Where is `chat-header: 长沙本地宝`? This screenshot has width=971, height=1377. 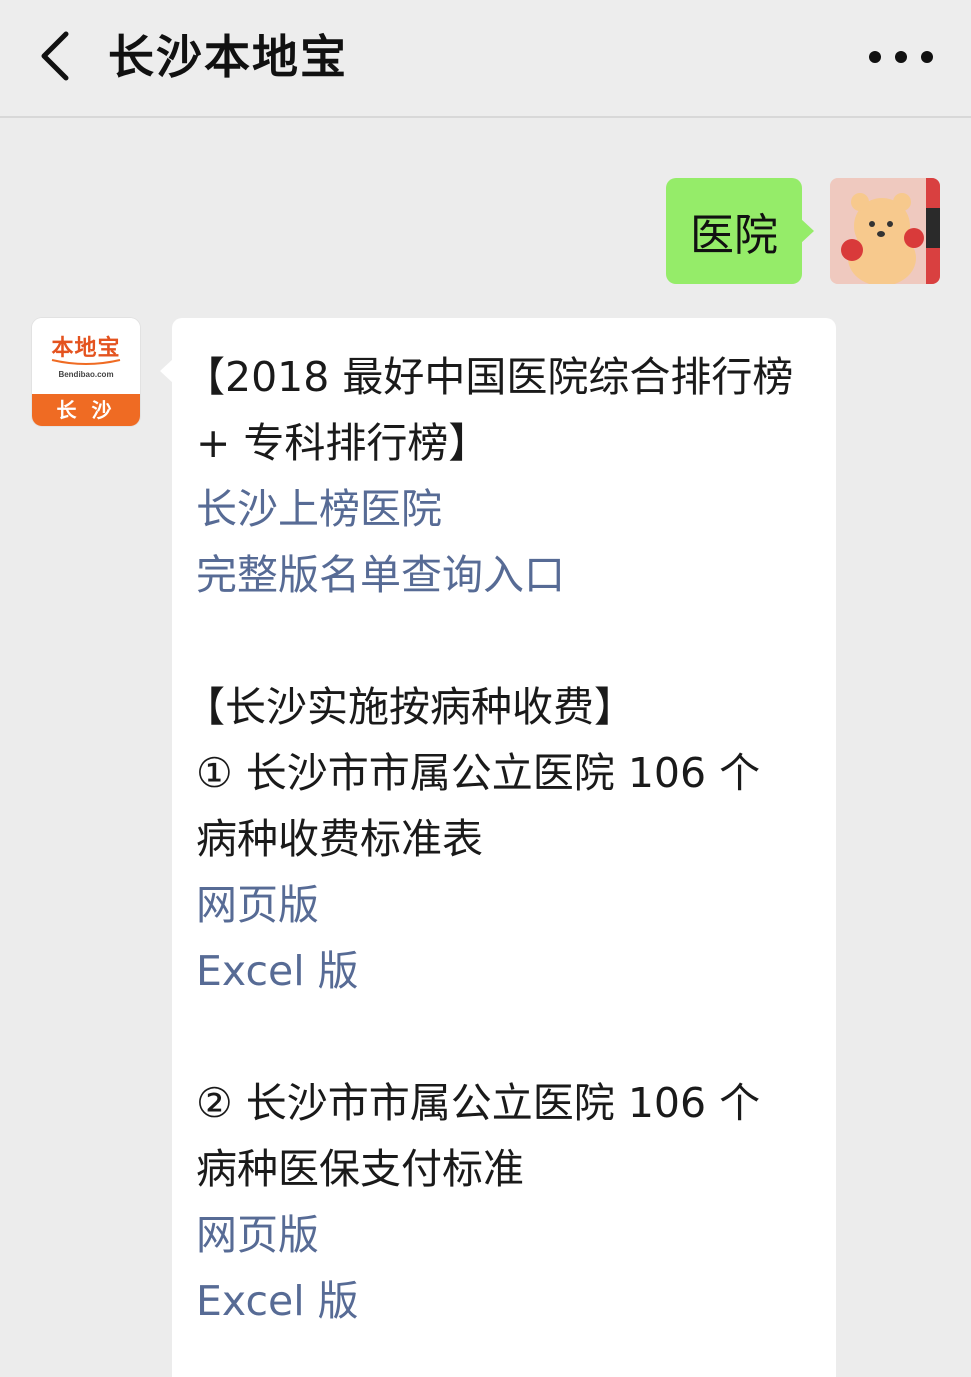
chat-header: 长沙本地宝 is located at coordinates (485, 59).